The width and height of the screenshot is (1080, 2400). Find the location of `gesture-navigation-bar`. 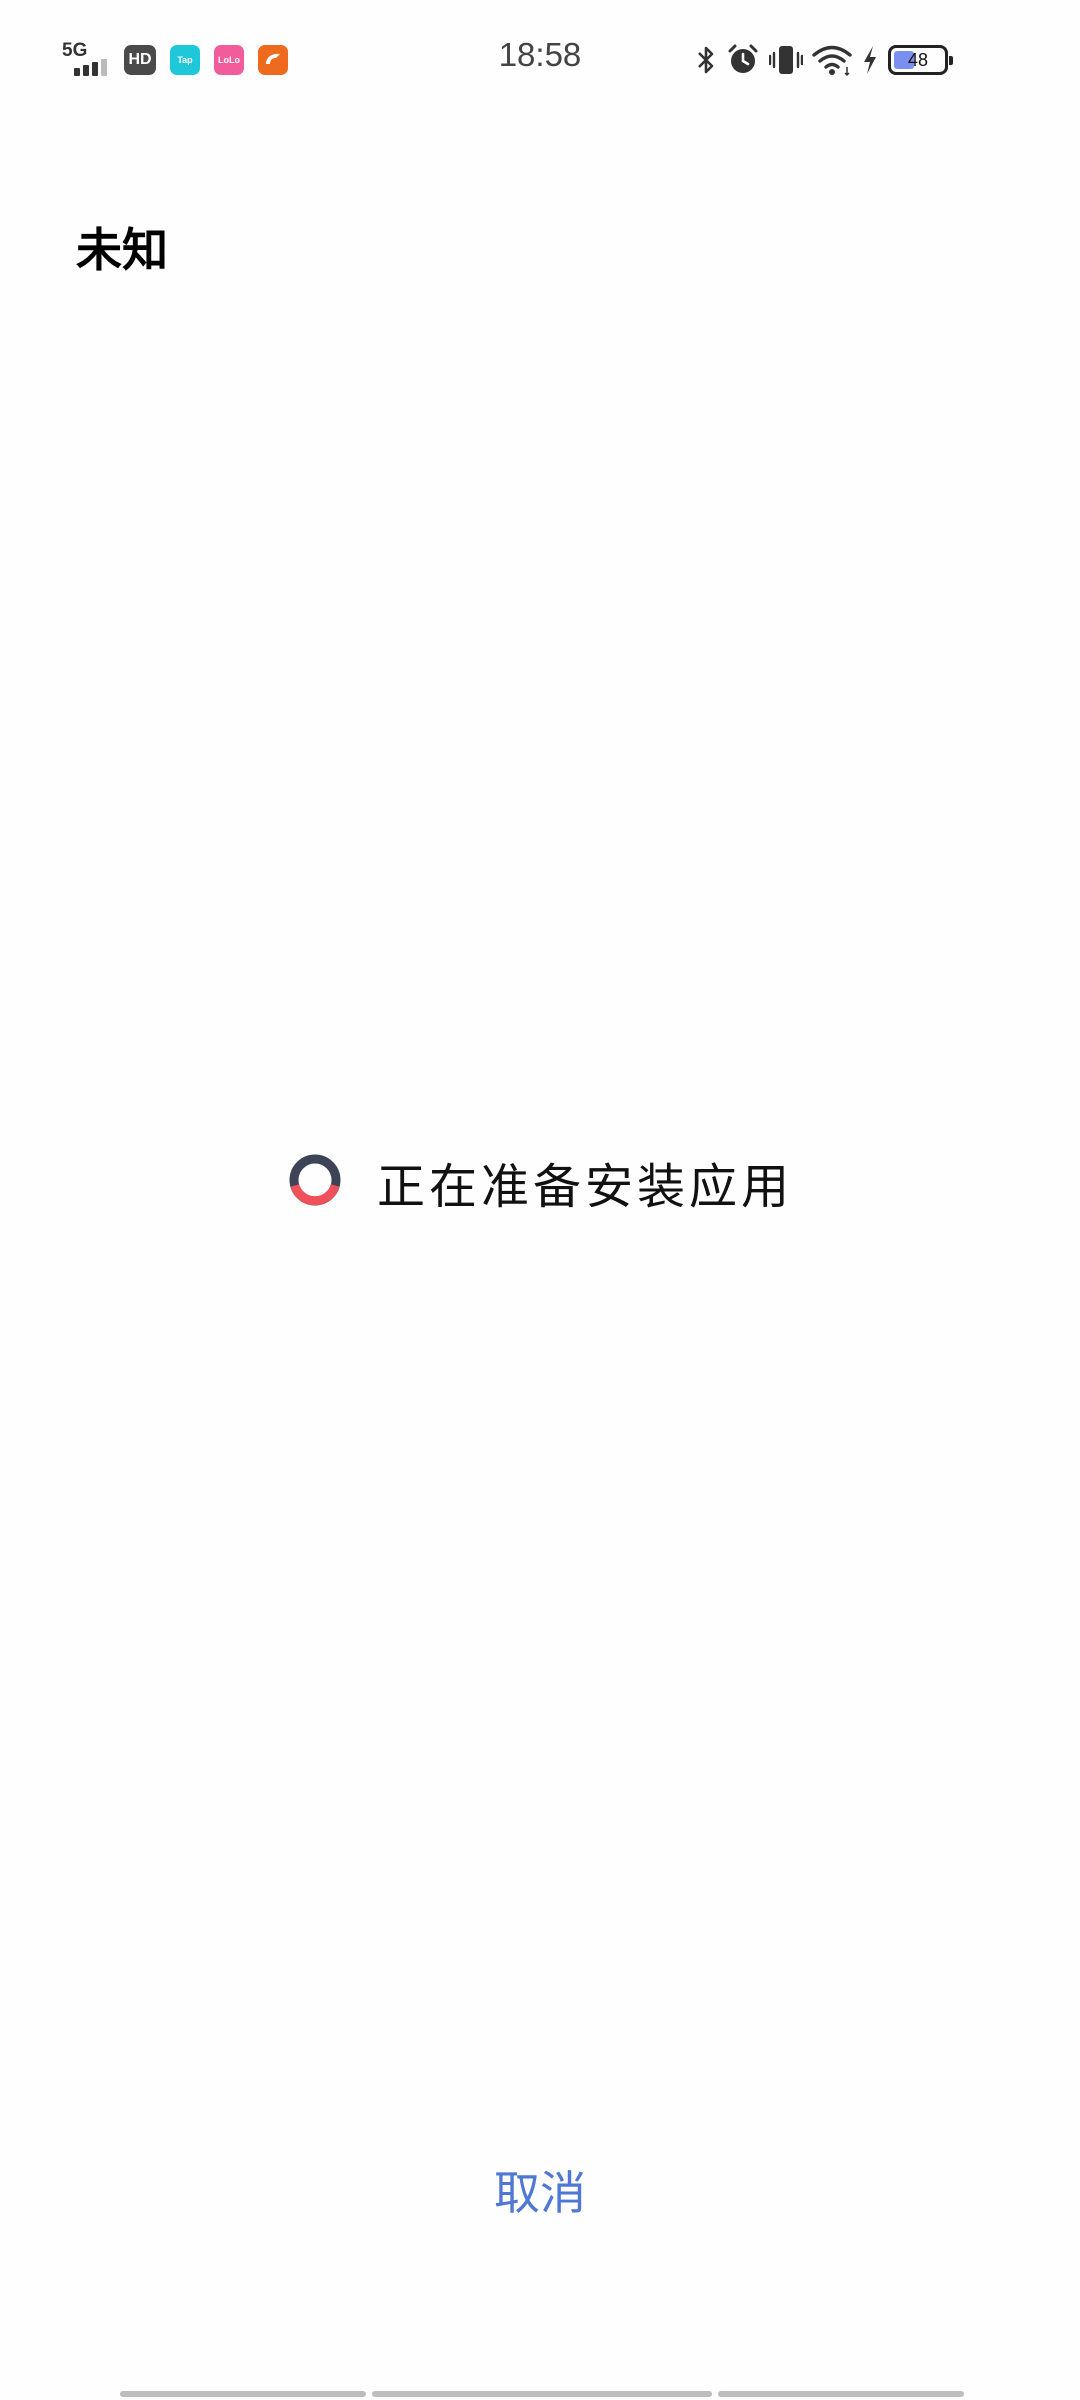

gesture-navigation-bar is located at coordinates (542, 2394).